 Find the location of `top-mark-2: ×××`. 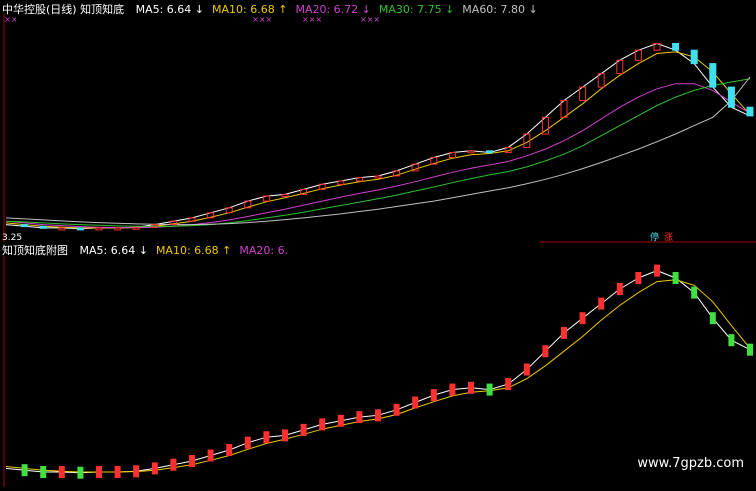

top-mark-2: ××× is located at coordinates (262, 19).